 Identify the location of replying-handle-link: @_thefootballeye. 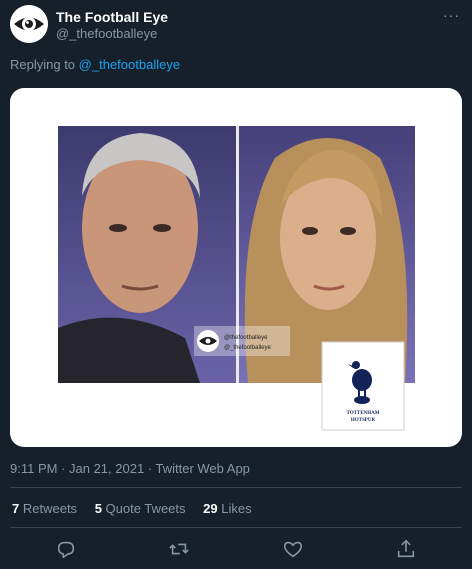
(129, 64).